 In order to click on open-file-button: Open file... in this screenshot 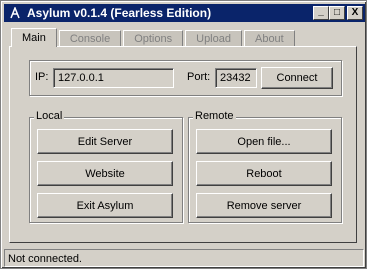, I will do `click(264, 141)`.